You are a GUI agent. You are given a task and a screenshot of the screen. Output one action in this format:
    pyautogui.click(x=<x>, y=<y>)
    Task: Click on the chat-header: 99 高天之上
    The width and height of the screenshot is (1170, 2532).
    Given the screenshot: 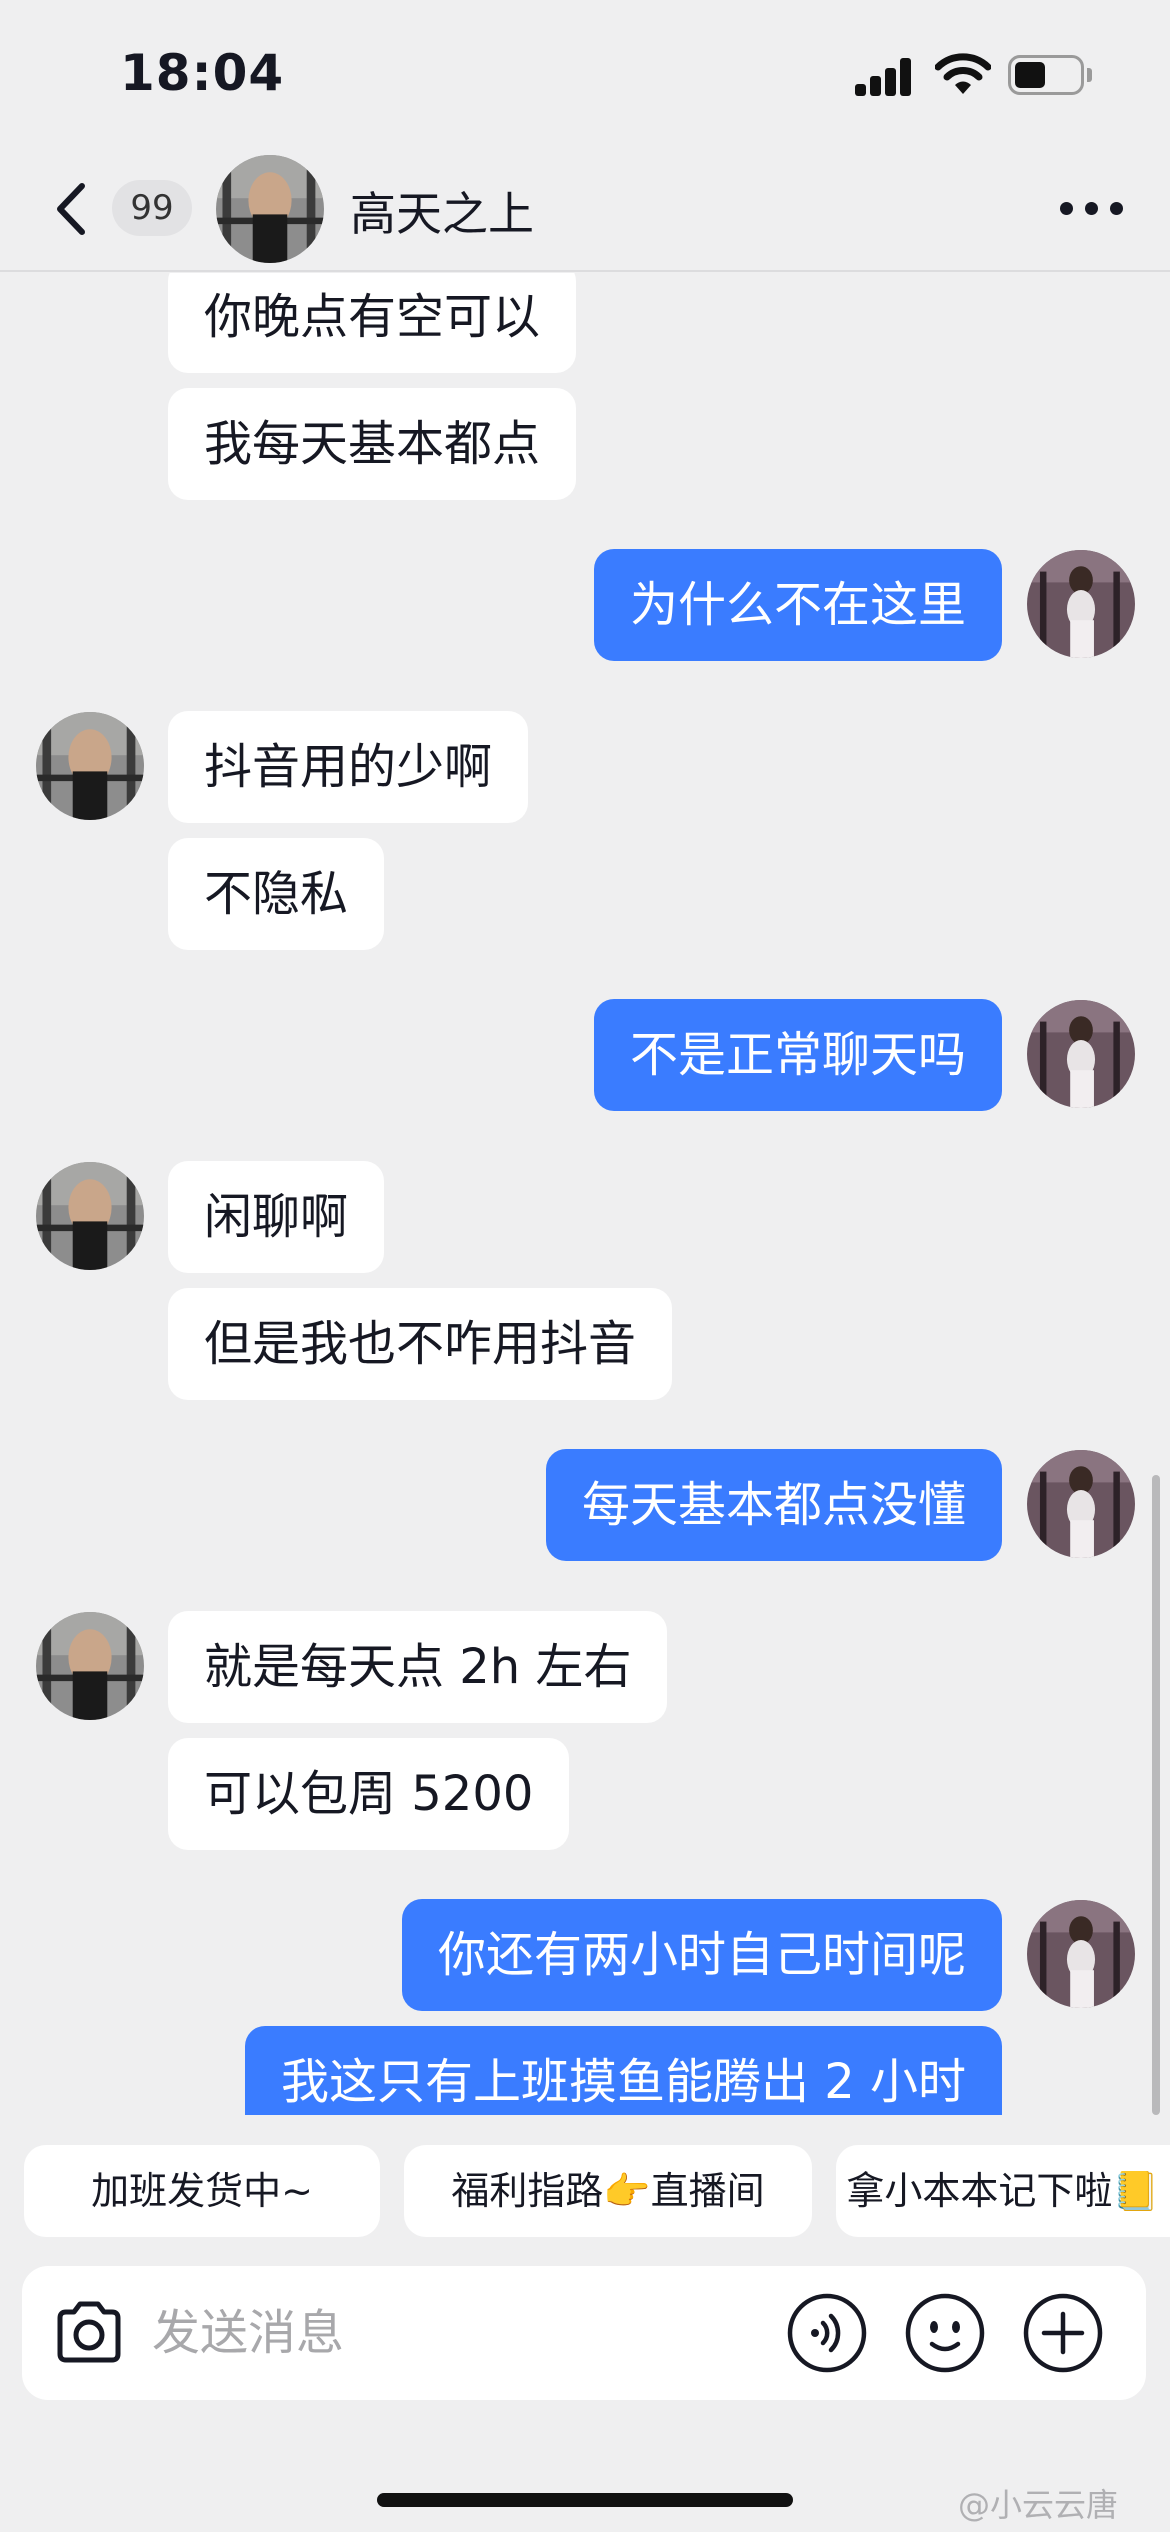 What is the action you would take?
    pyautogui.click(x=585, y=211)
    